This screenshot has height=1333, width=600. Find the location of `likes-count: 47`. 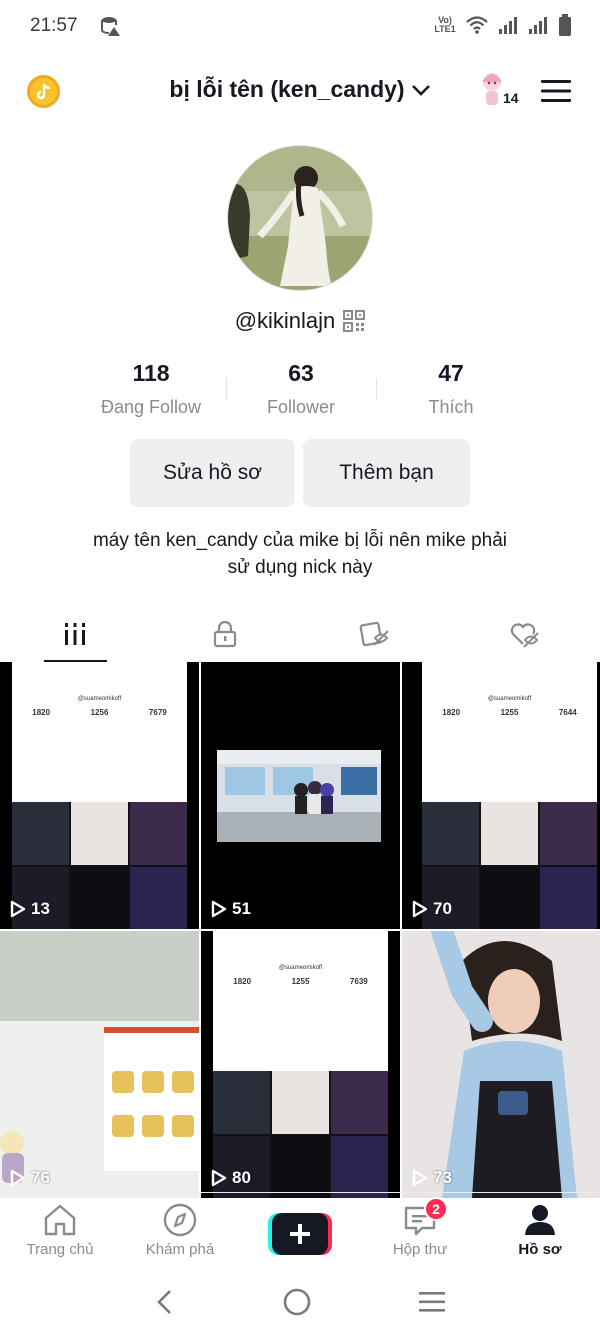

likes-count: 47 is located at coordinates (451, 373).